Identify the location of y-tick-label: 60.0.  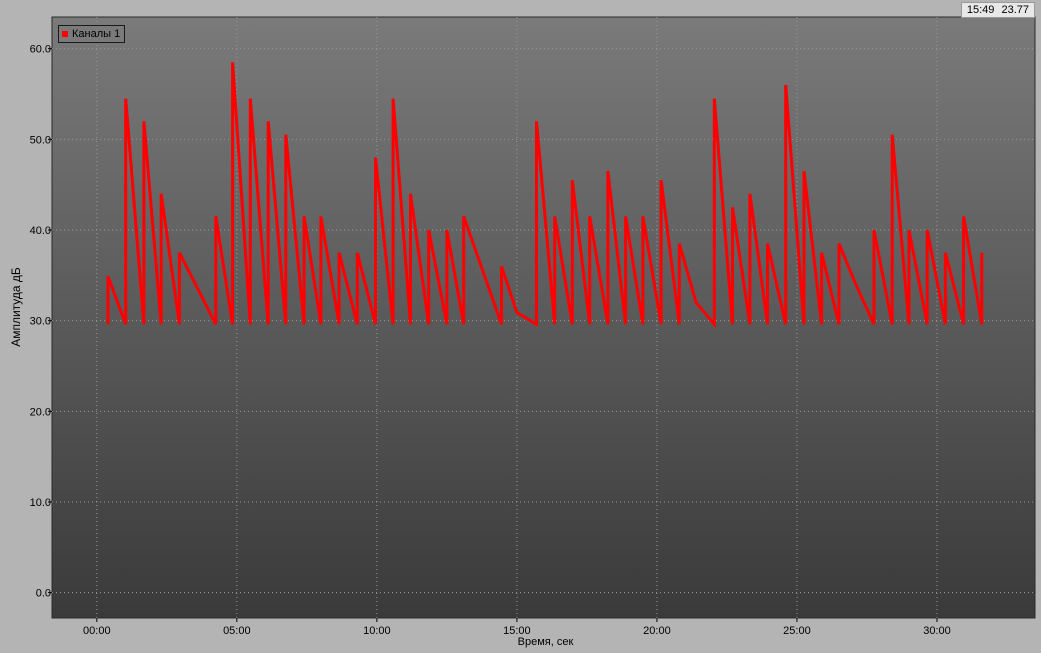
(40, 50).